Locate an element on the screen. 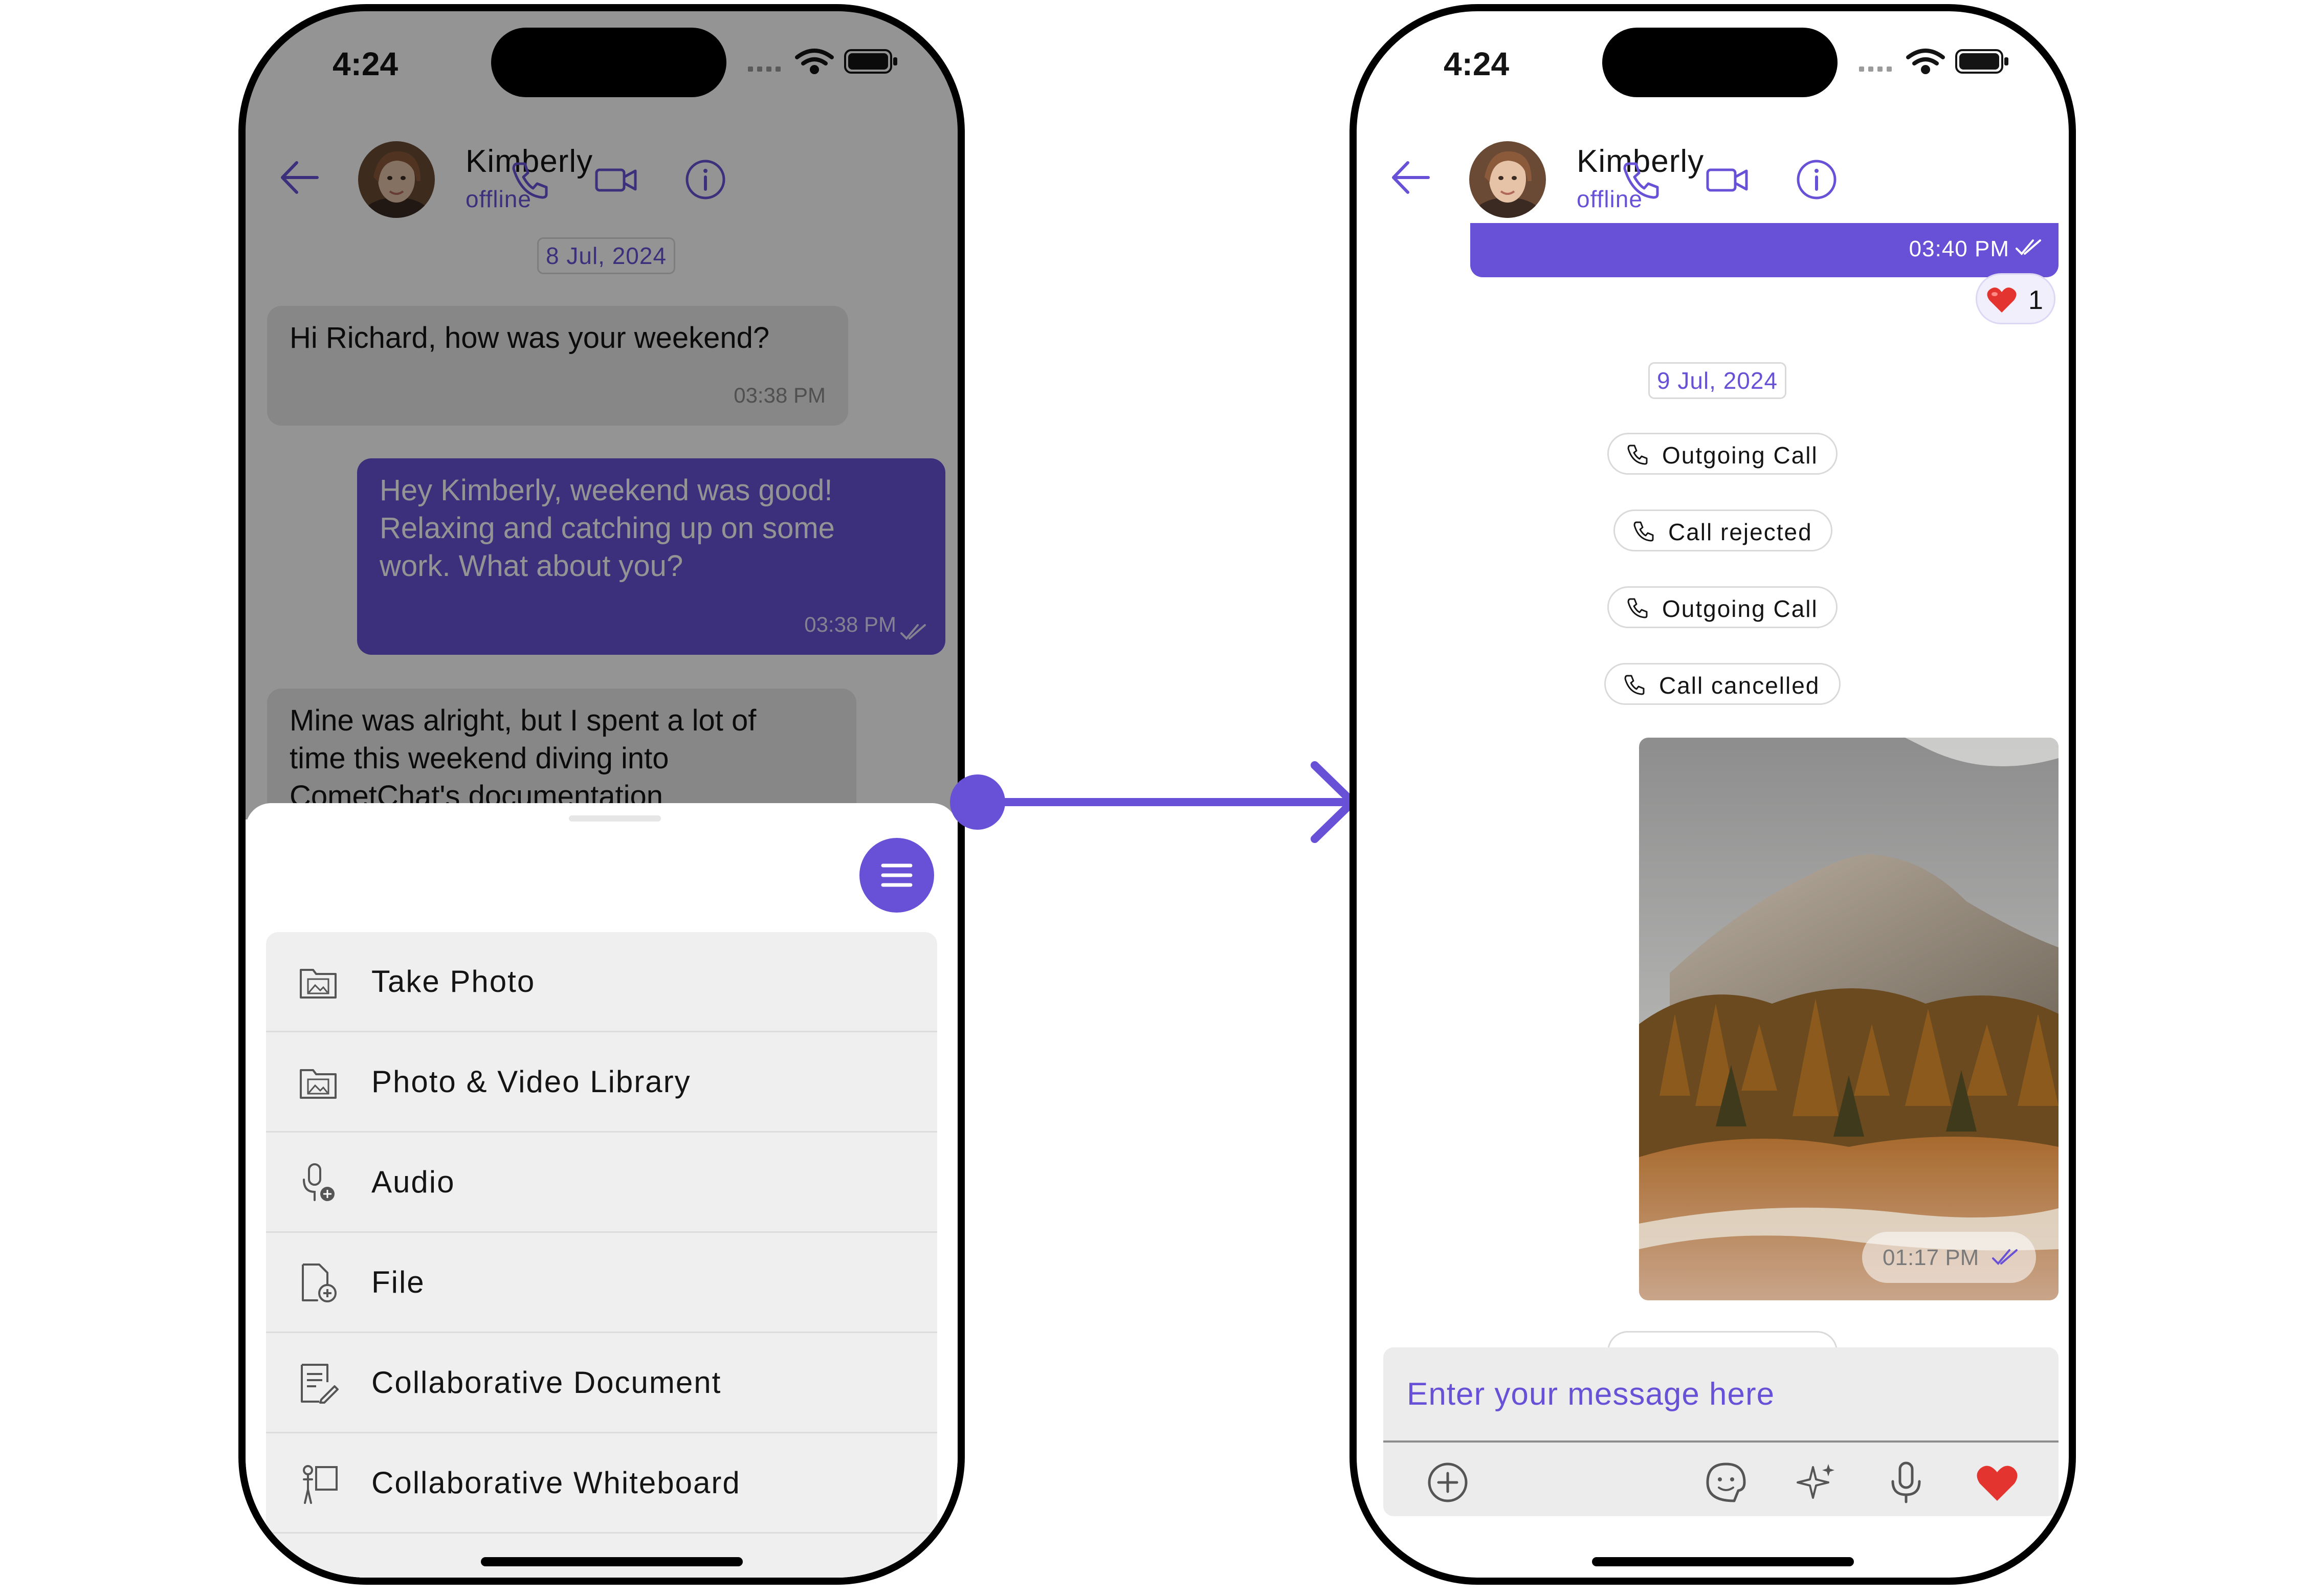  menu-item-file: File is located at coordinates (601, 1283).